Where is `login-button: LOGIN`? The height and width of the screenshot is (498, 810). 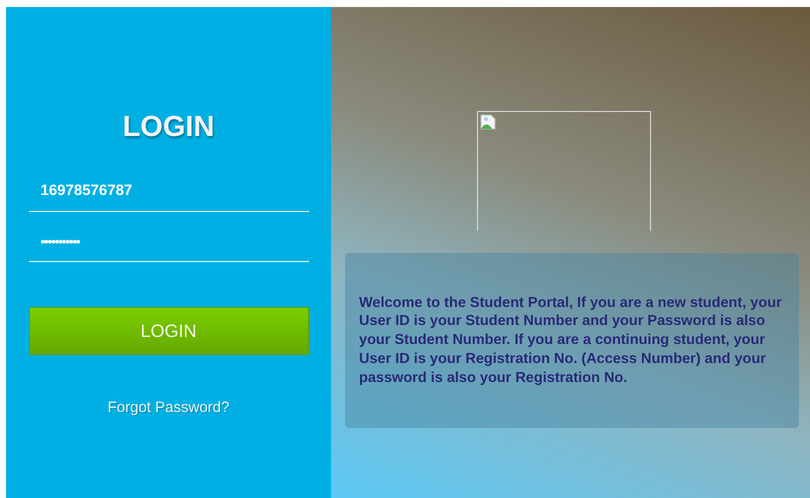 login-button: LOGIN is located at coordinates (168, 331).